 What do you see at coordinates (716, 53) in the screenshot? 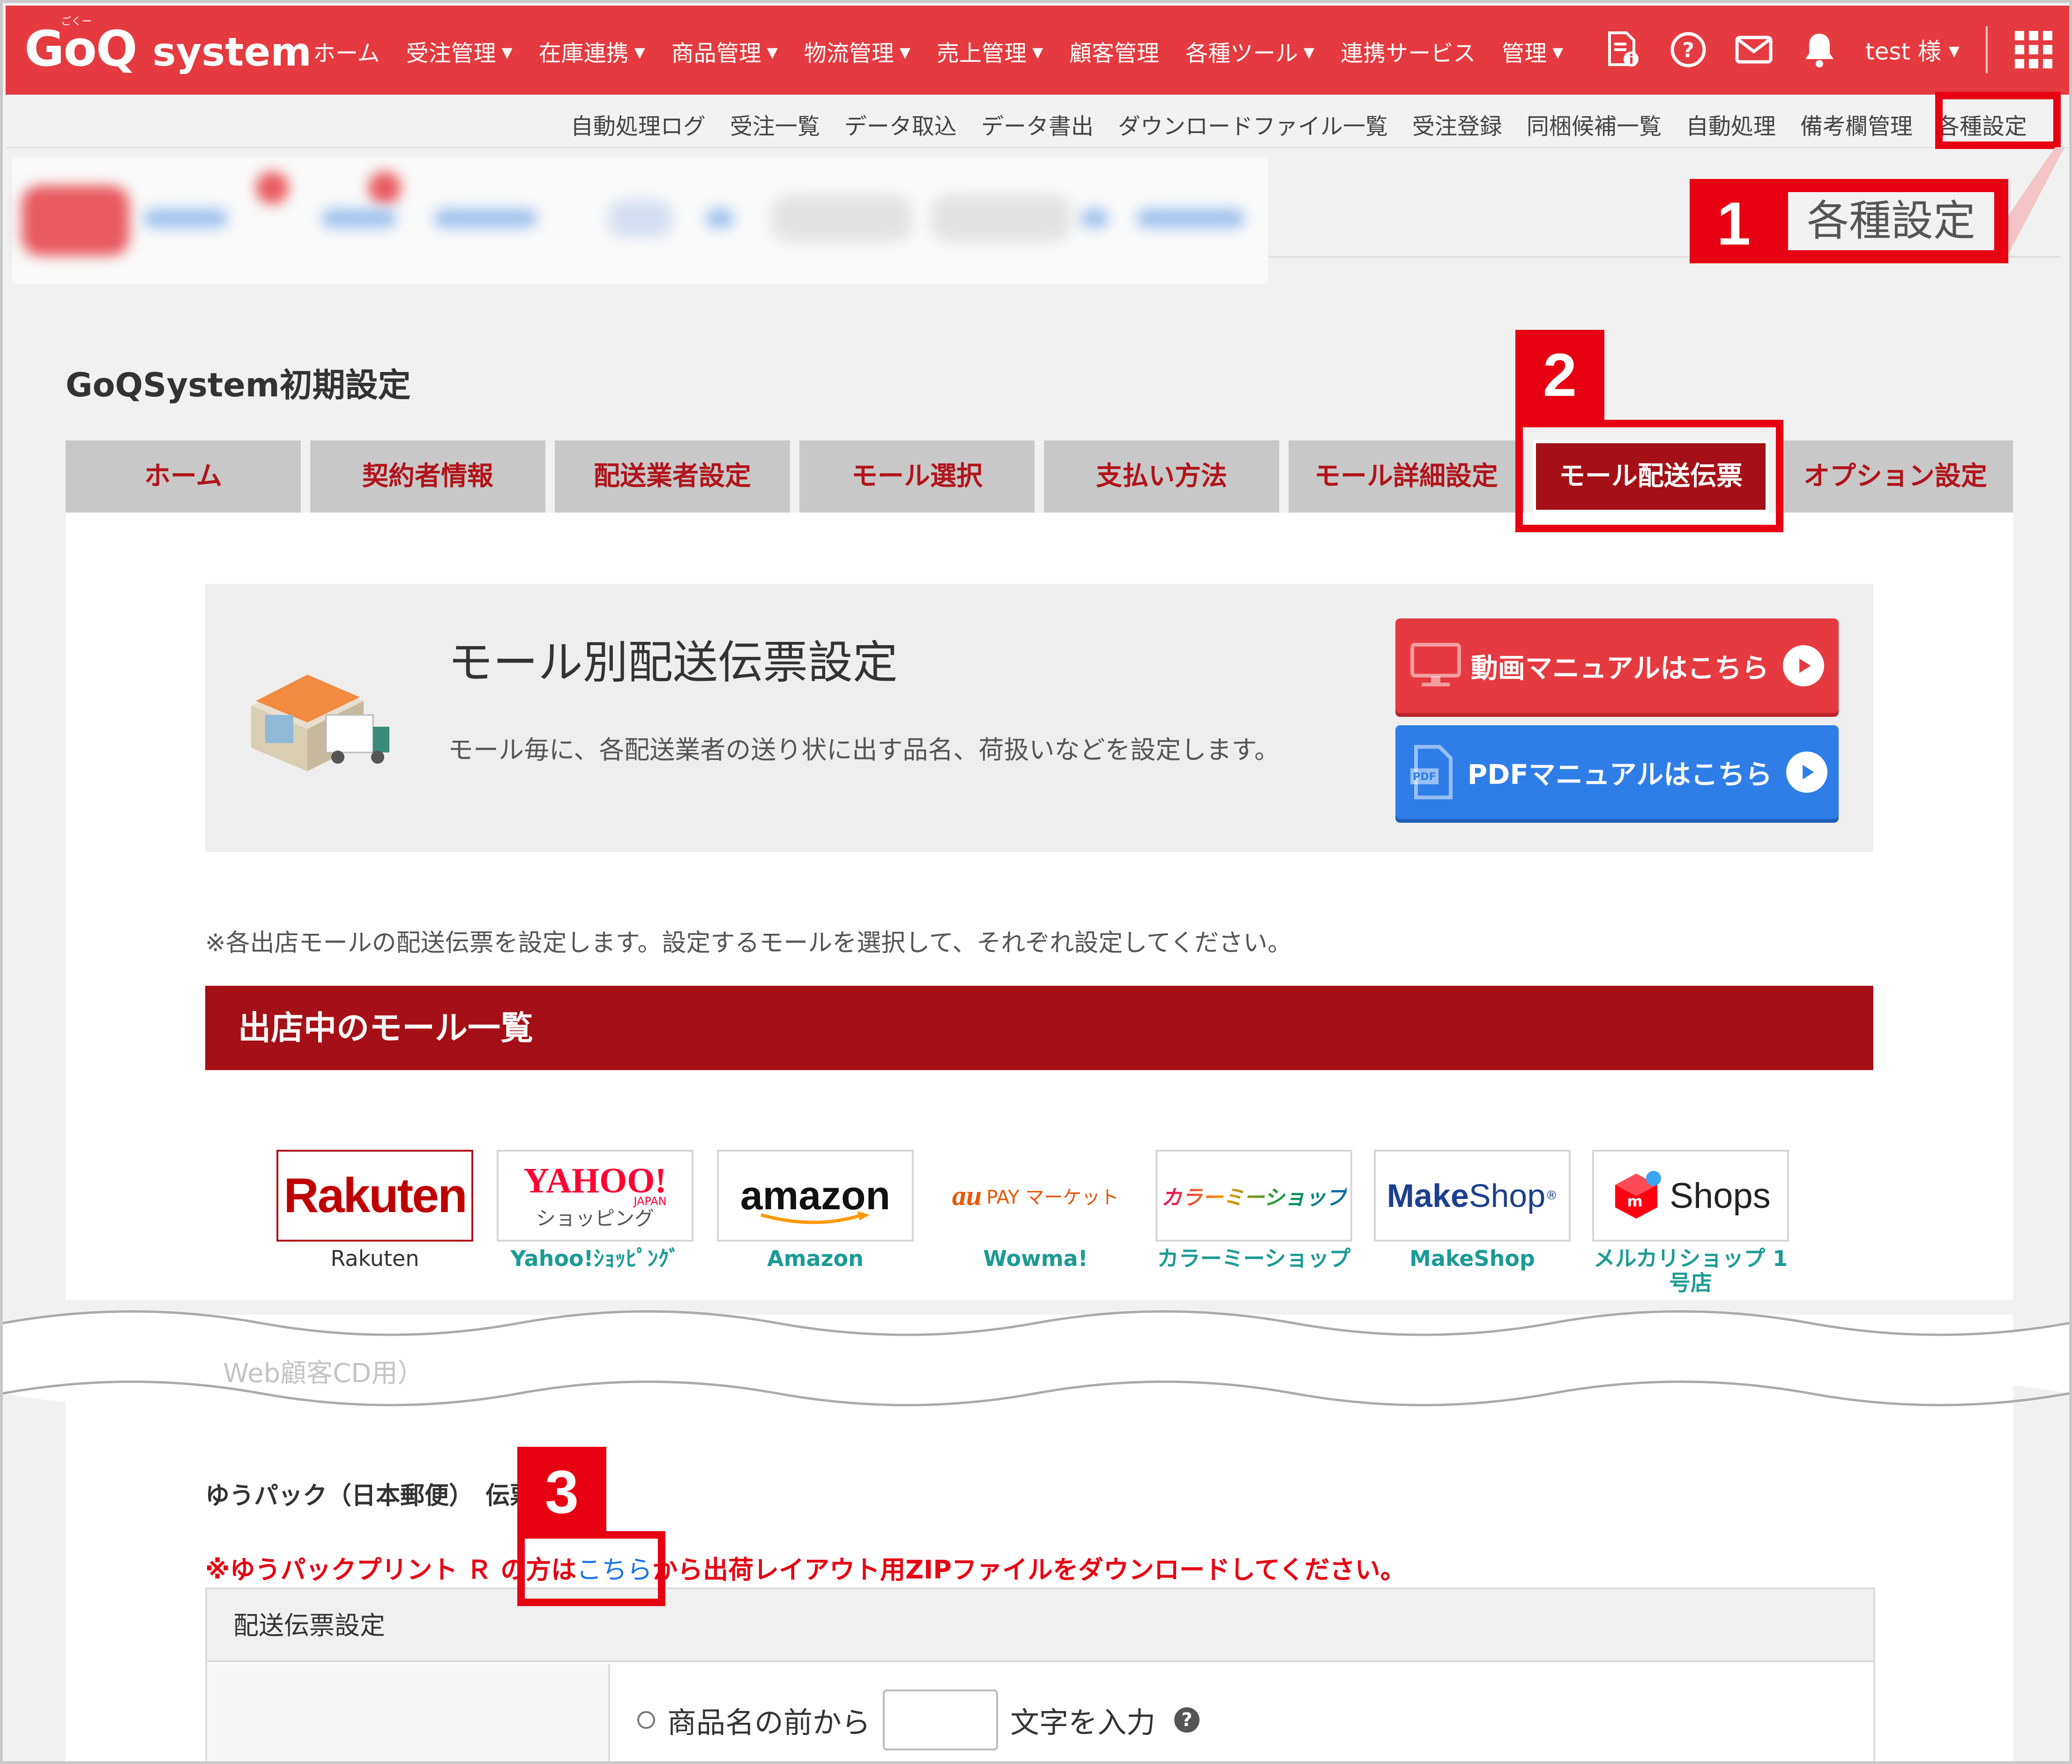
I see `nav-item-label: 商品管理` at bounding box center [716, 53].